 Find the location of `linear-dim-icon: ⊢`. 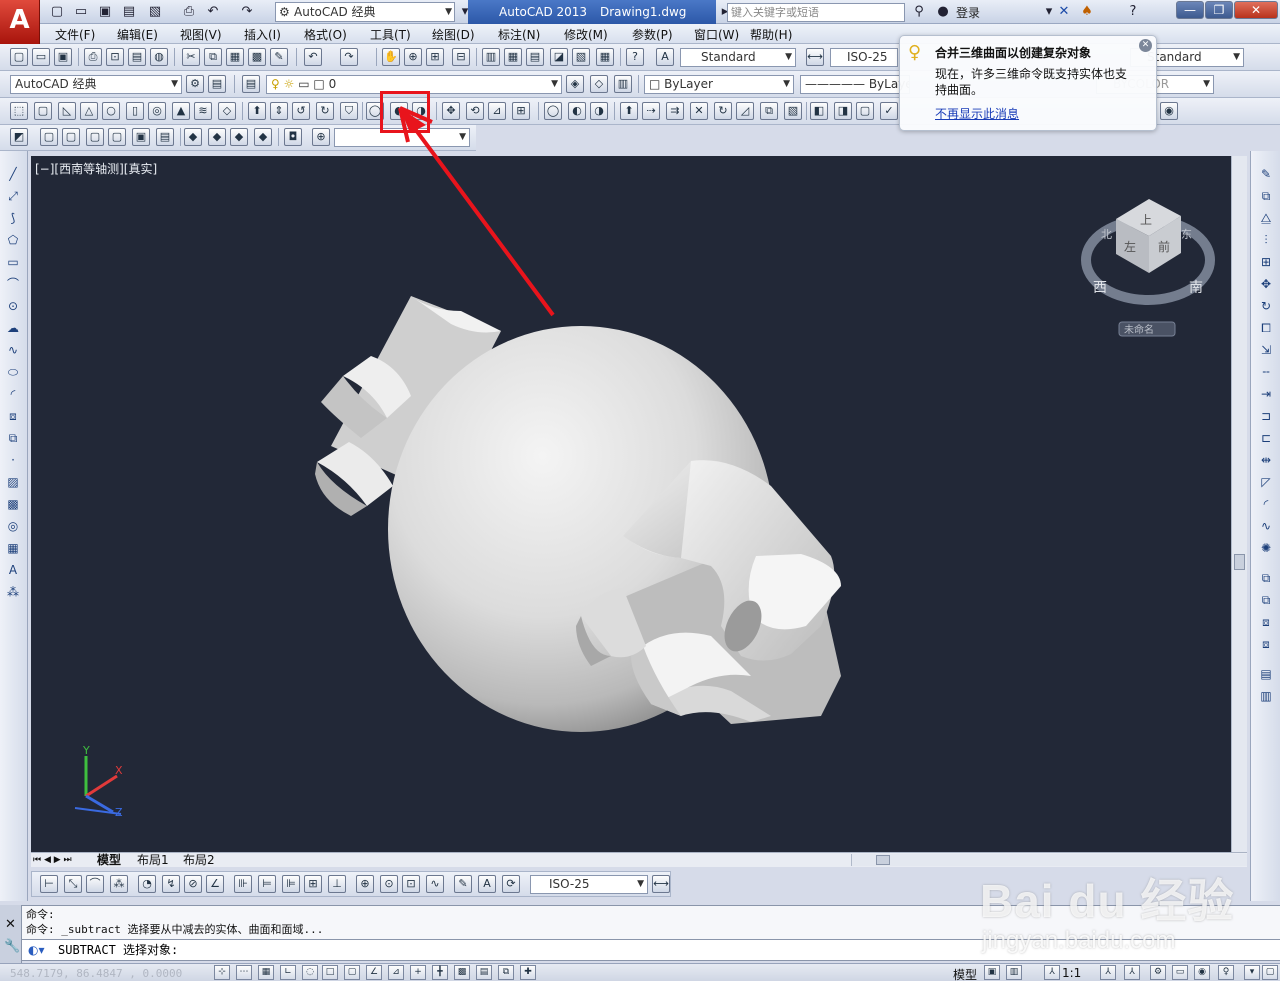

linear-dim-icon: ⊢ is located at coordinates (49, 884).